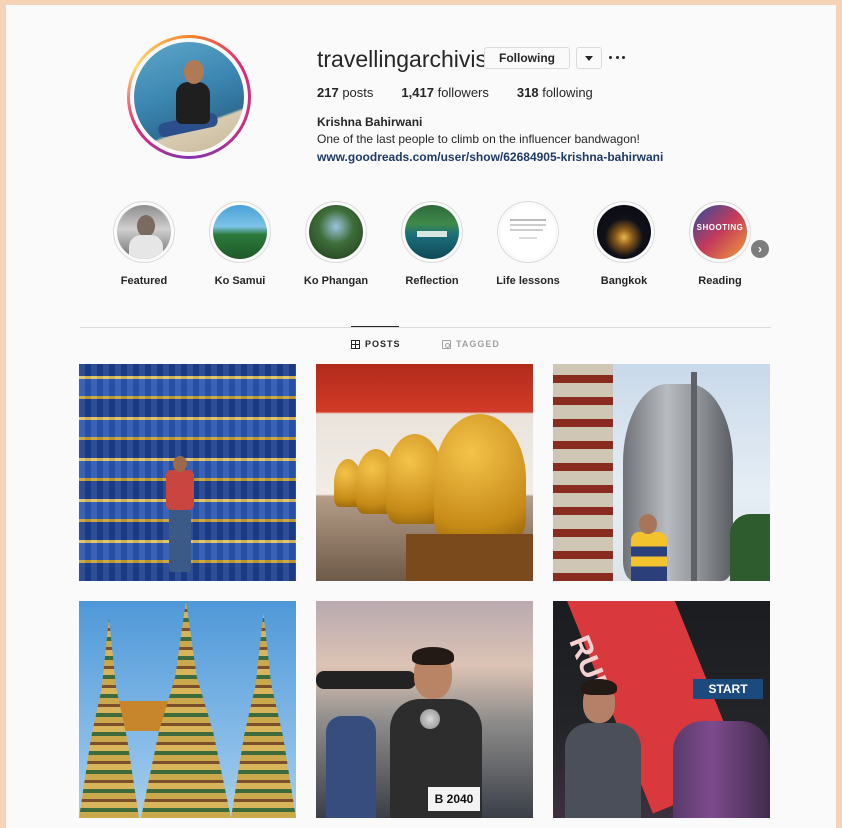 Image resolution: width=842 pixels, height=828 pixels. I want to click on highlight-reflection: Reflection, so click(432, 244).